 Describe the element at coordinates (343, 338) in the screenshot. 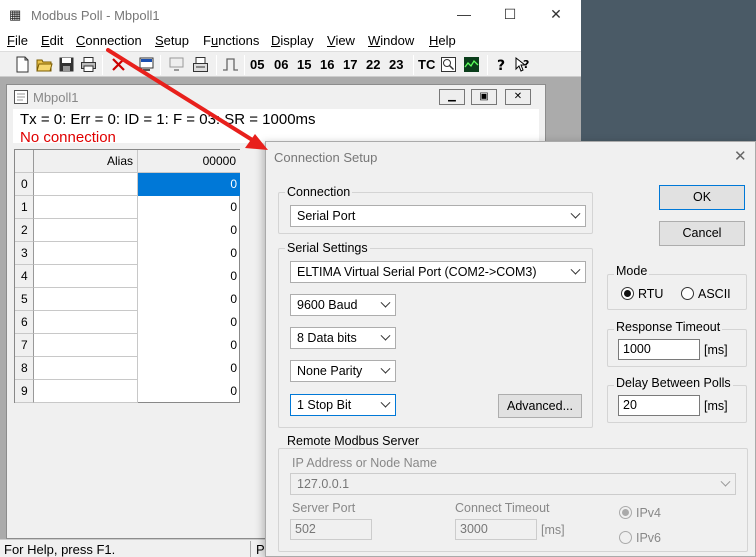

I see `data-bits-select: 8 Data bits` at that location.